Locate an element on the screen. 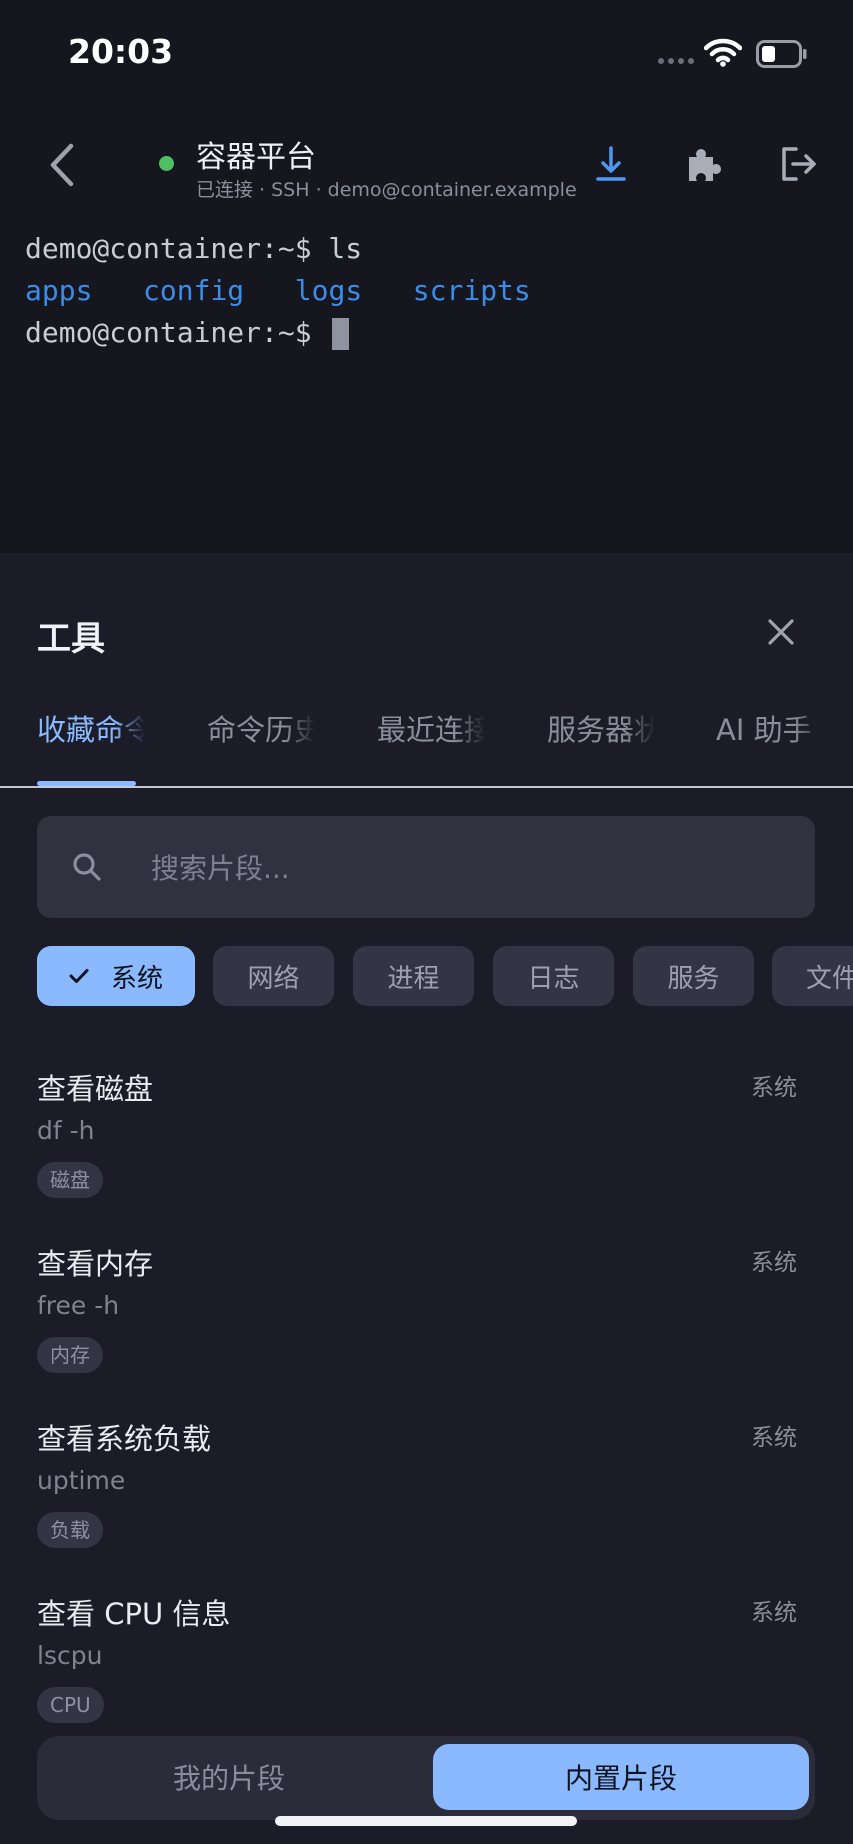 This screenshot has height=1844, width=853. extensions-button is located at coordinates (704, 164).